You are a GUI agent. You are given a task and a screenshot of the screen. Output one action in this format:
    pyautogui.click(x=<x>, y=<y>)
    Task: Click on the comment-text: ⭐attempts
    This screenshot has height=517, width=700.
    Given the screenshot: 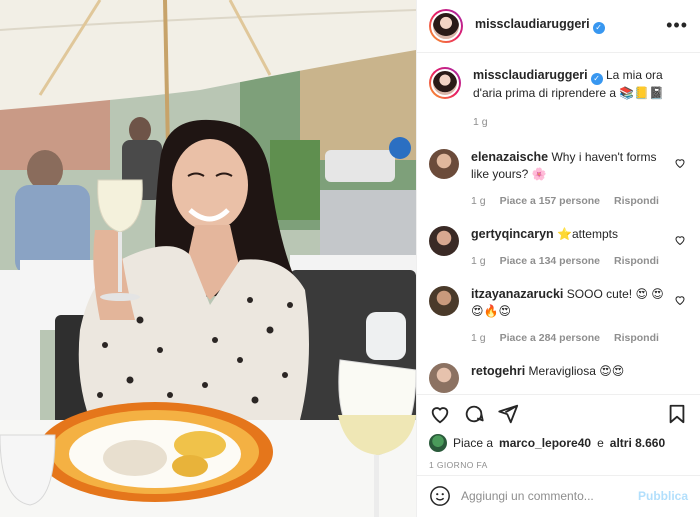 What is the action you would take?
    pyautogui.click(x=587, y=233)
    